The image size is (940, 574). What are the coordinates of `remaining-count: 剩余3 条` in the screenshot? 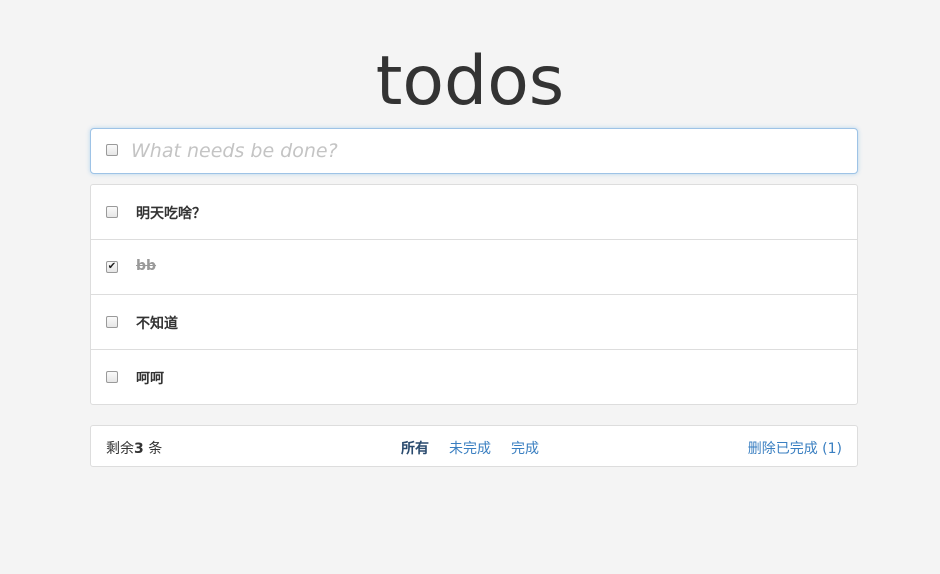 It's located at (134, 448).